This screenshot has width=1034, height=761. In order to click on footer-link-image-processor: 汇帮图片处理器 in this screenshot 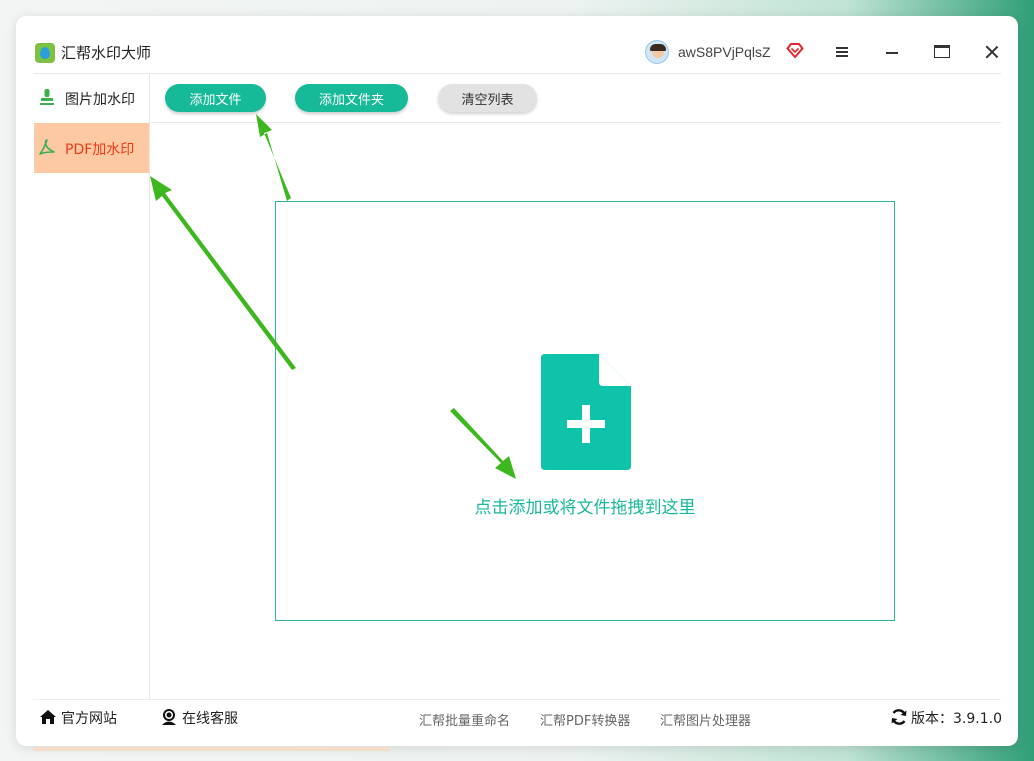, I will do `click(705, 719)`.